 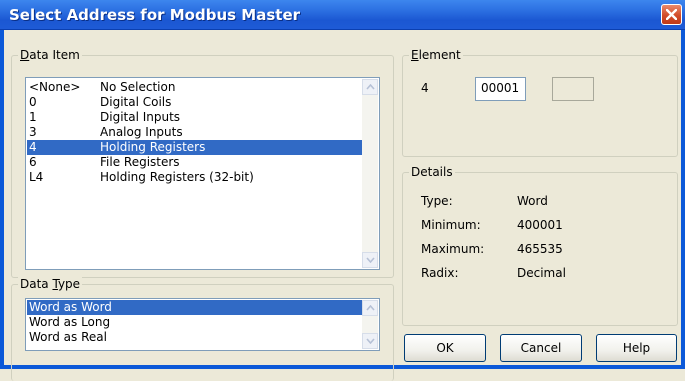 What do you see at coordinates (541, 273) in the screenshot?
I see `details-value: Decimal` at bounding box center [541, 273].